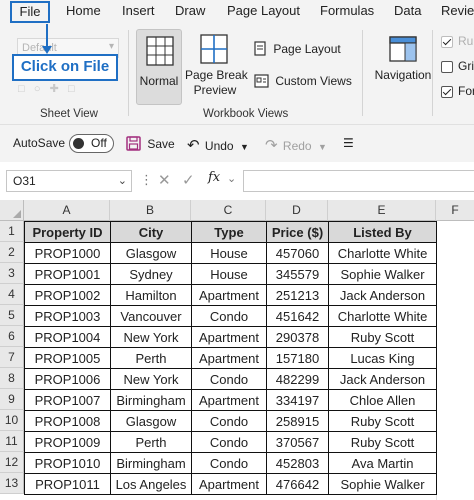  I want to click on header-cell: Listed By, so click(382, 232).